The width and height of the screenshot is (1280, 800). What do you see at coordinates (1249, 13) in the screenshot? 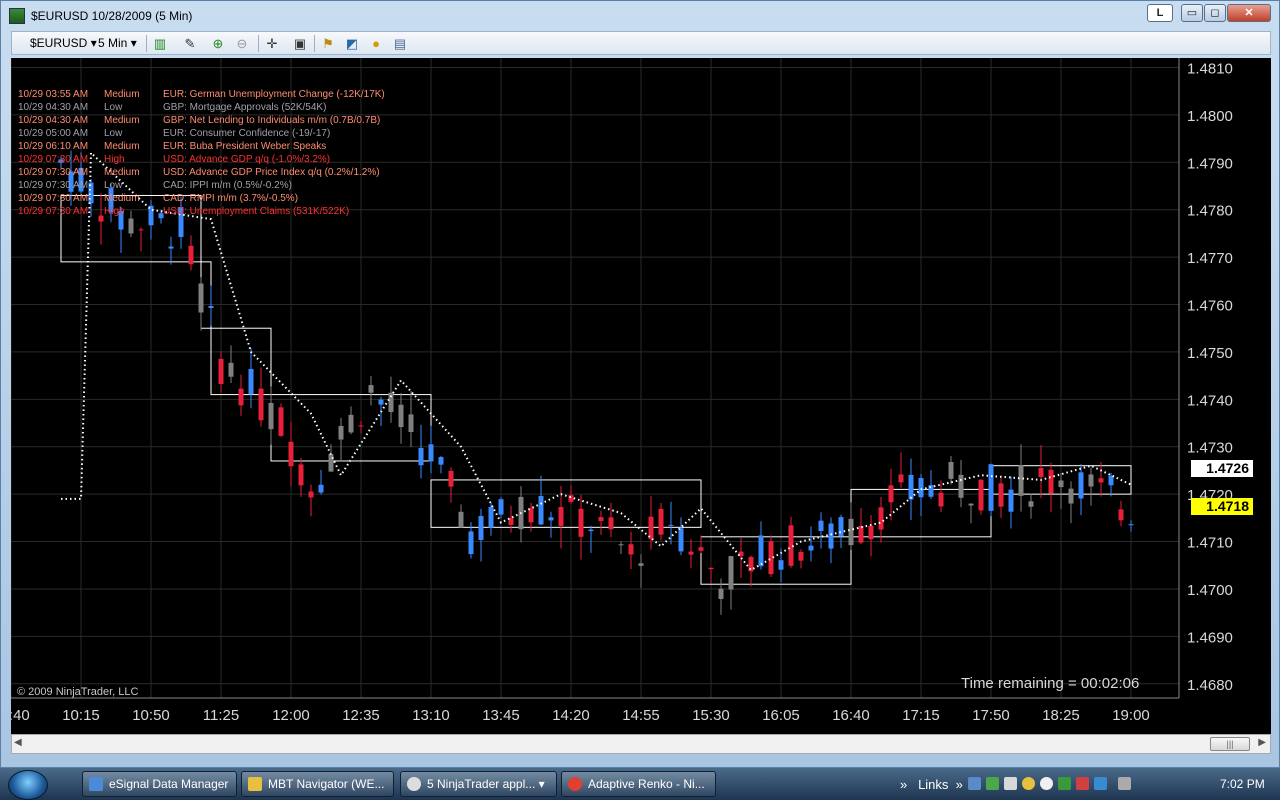
I see `close-button: ✕` at bounding box center [1249, 13].